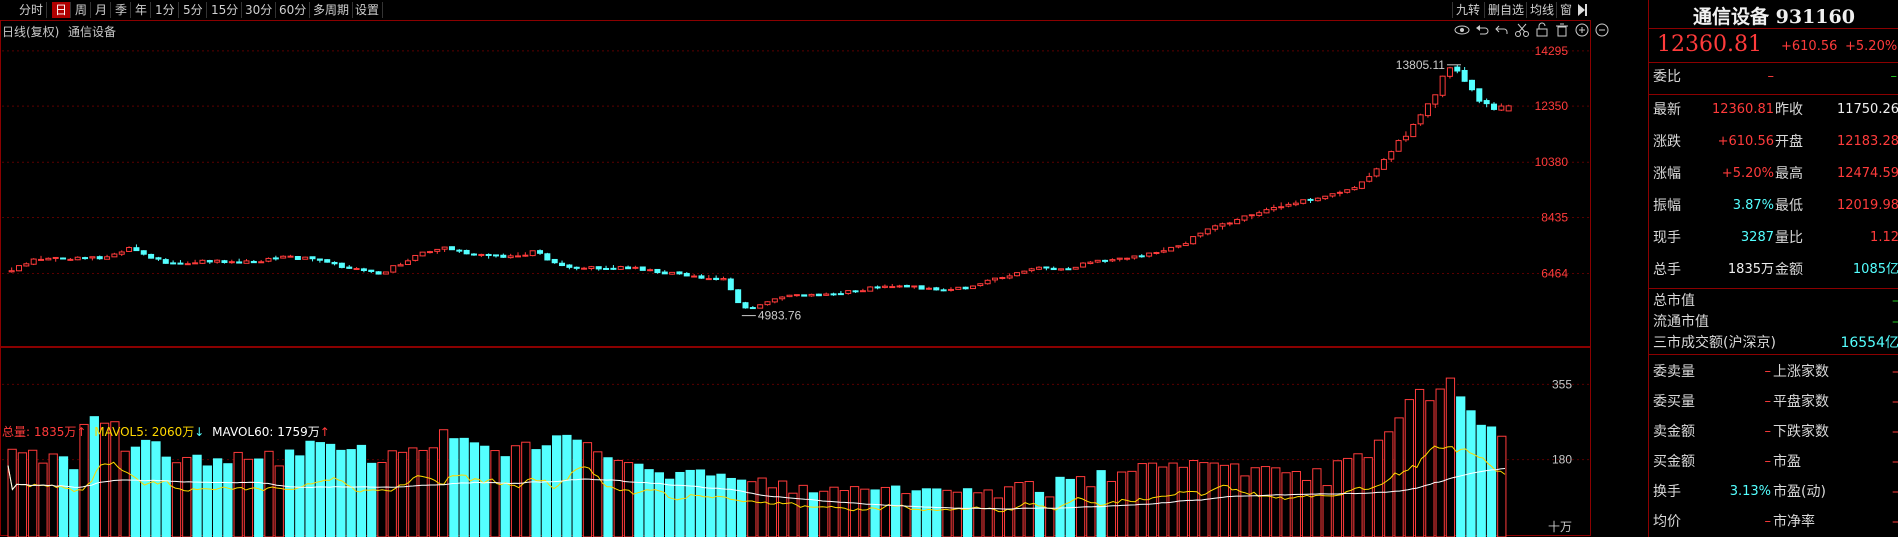 Image resolution: width=1898 pixels, height=537 pixels. I want to click on stat-row: 买金额–市盈–, so click(1773, 462).